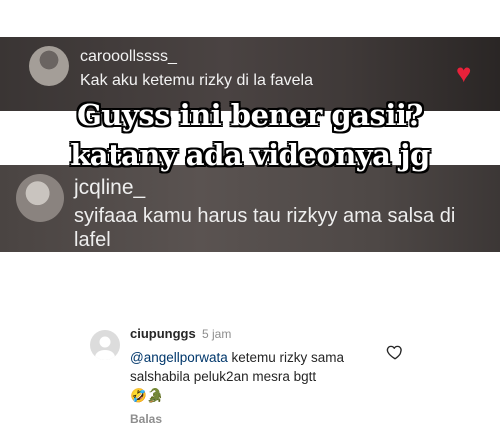  Describe the element at coordinates (250, 115) in the screenshot. I see `caption-line-1: Guyss ini bener gasii?` at that location.